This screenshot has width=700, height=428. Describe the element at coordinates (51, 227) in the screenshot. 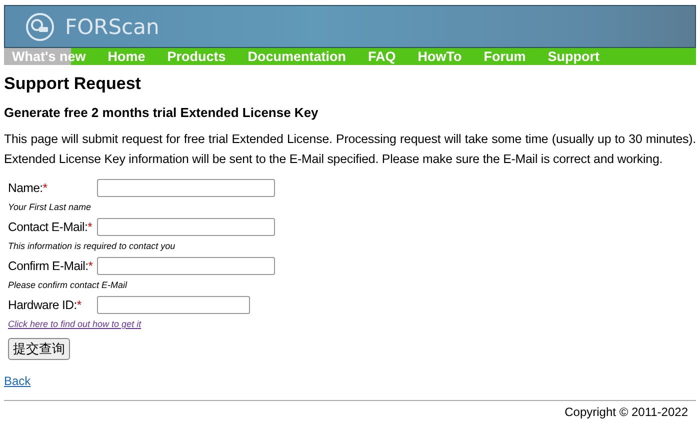

I see `field-label: Contact E-Mail:*` at that location.